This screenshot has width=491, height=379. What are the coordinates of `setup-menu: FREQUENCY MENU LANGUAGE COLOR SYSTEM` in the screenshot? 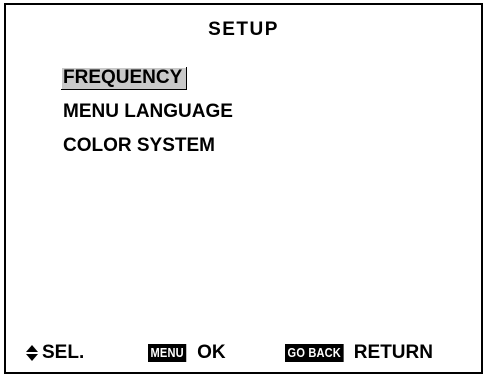 It's located at (146, 112).